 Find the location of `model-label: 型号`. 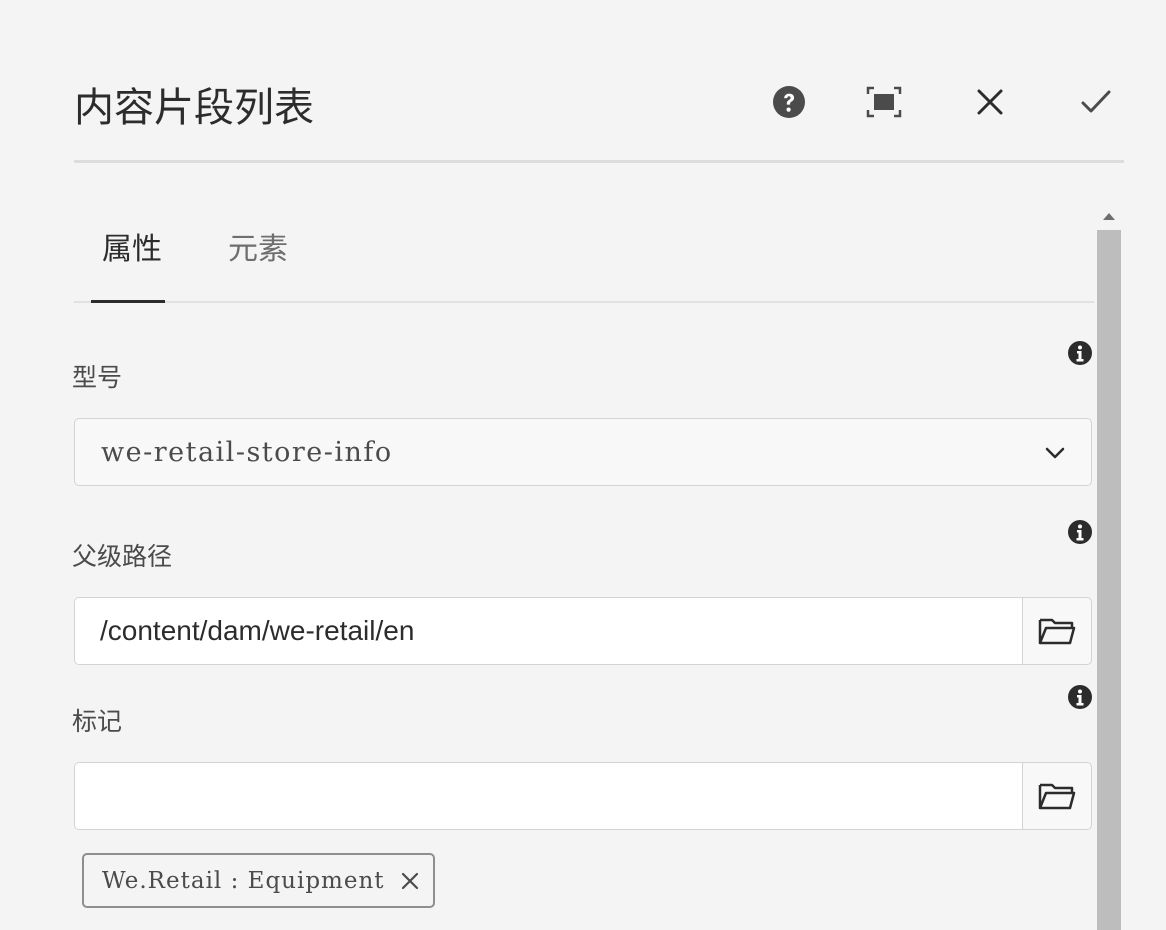

model-label: 型号 is located at coordinates (97, 378).